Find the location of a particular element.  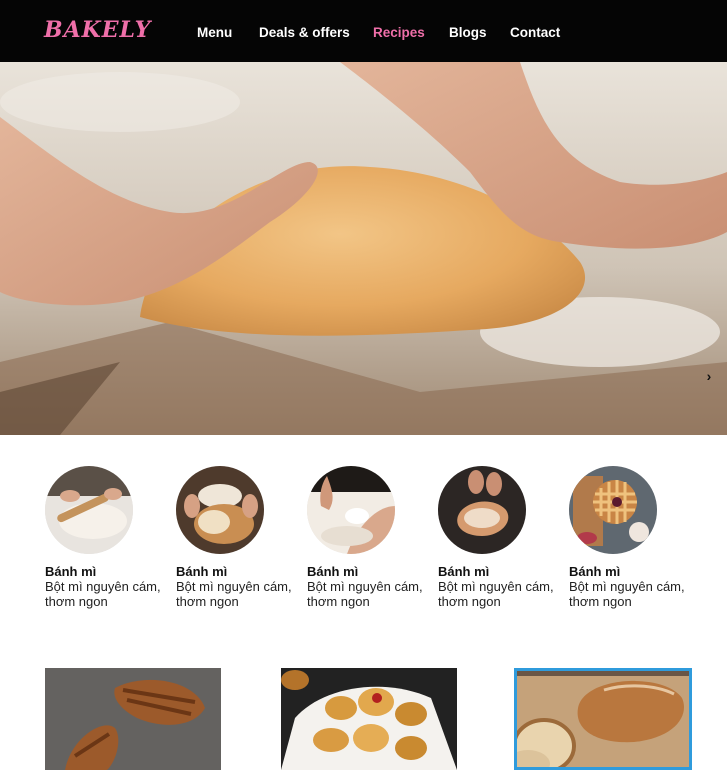

category-image-bread-loaf is located at coordinates (220, 510).